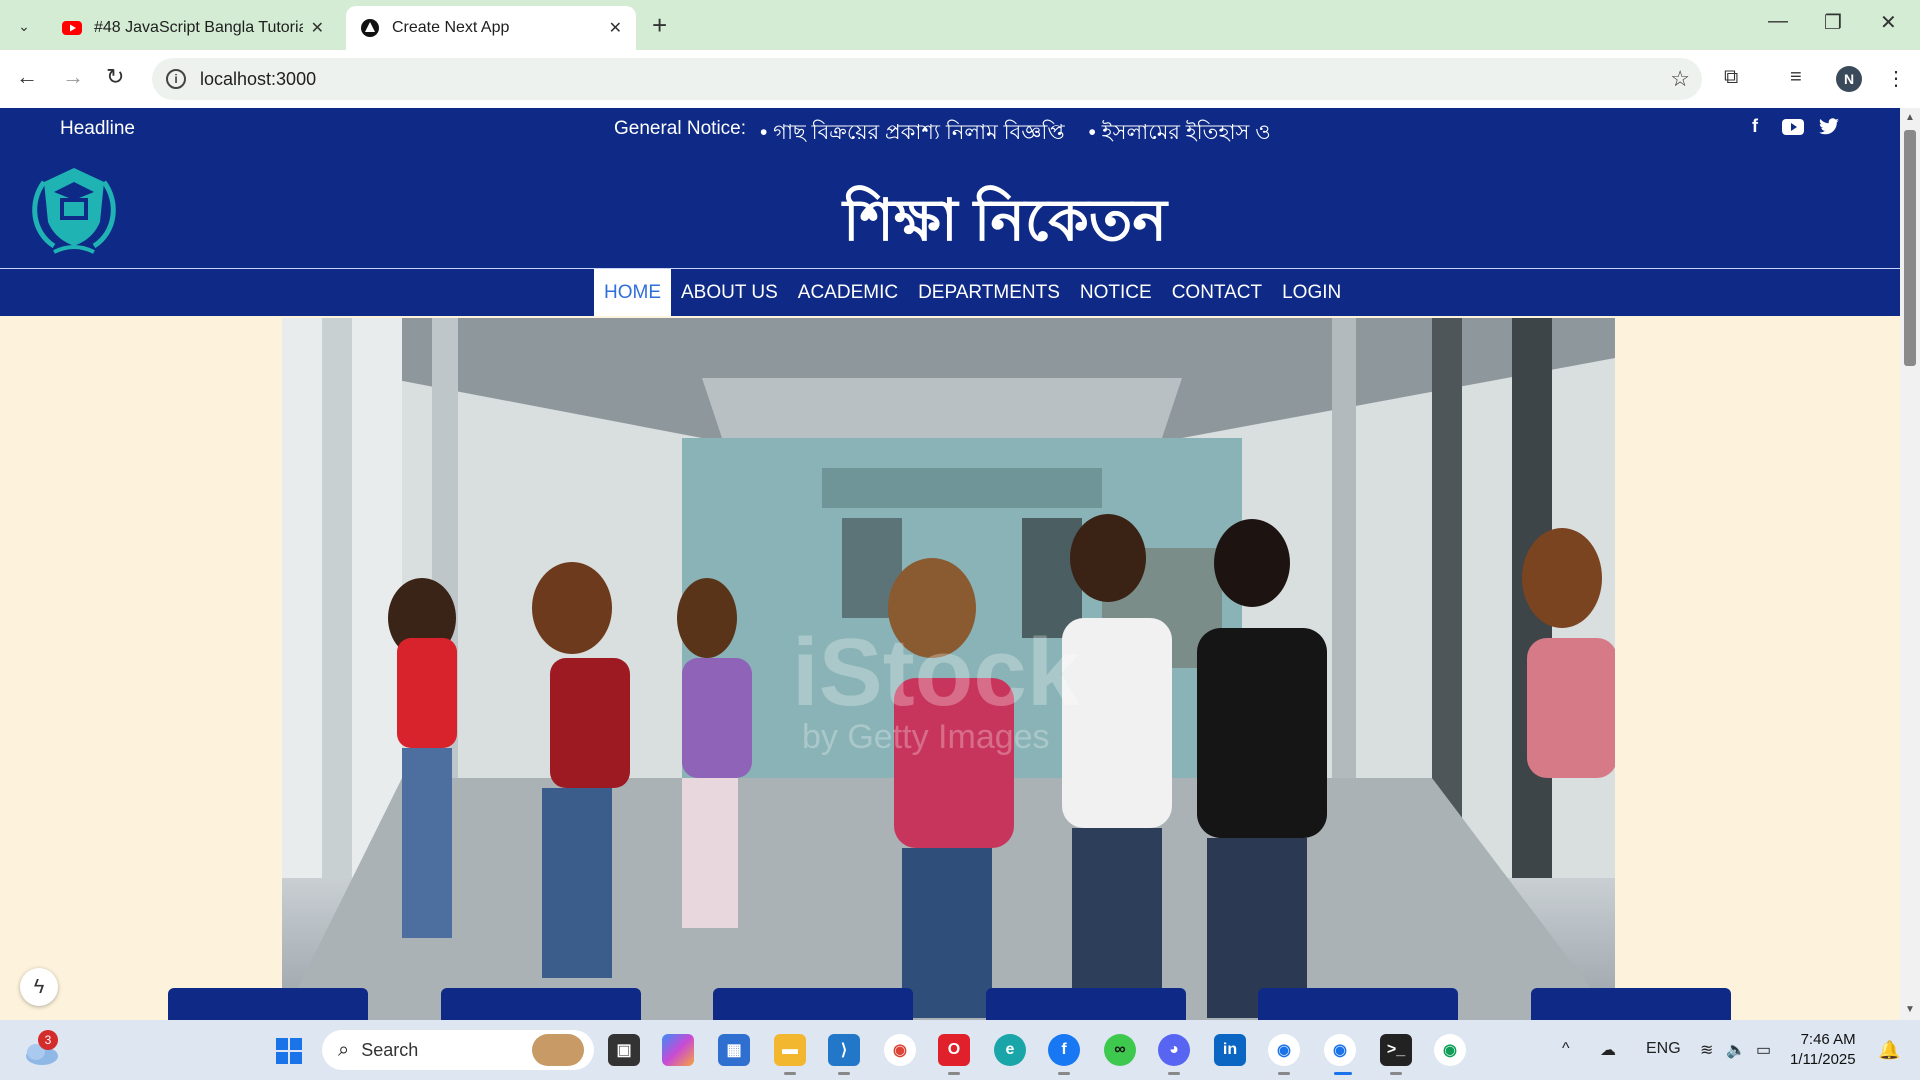 This screenshot has height=1080, width=1920. I want to click on forward-icon: →, so click(73, 77).